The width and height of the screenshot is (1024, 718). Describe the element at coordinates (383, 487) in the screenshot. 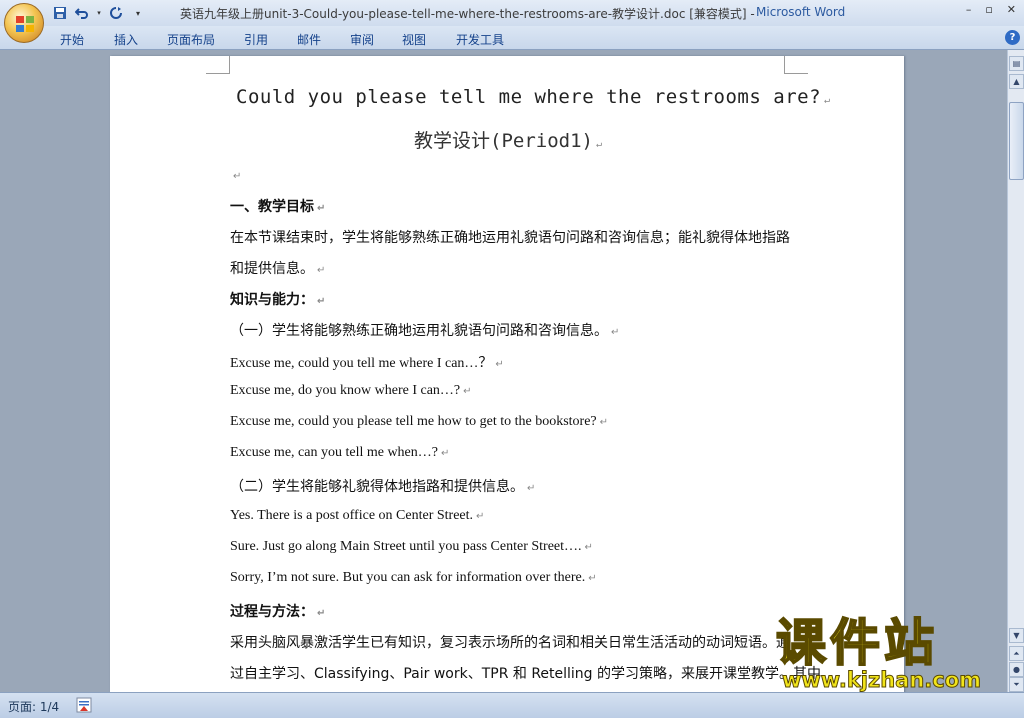

I see `body-line: （二）学生将能够礼貌得体地指路和提供信息。 ↵` at that location.